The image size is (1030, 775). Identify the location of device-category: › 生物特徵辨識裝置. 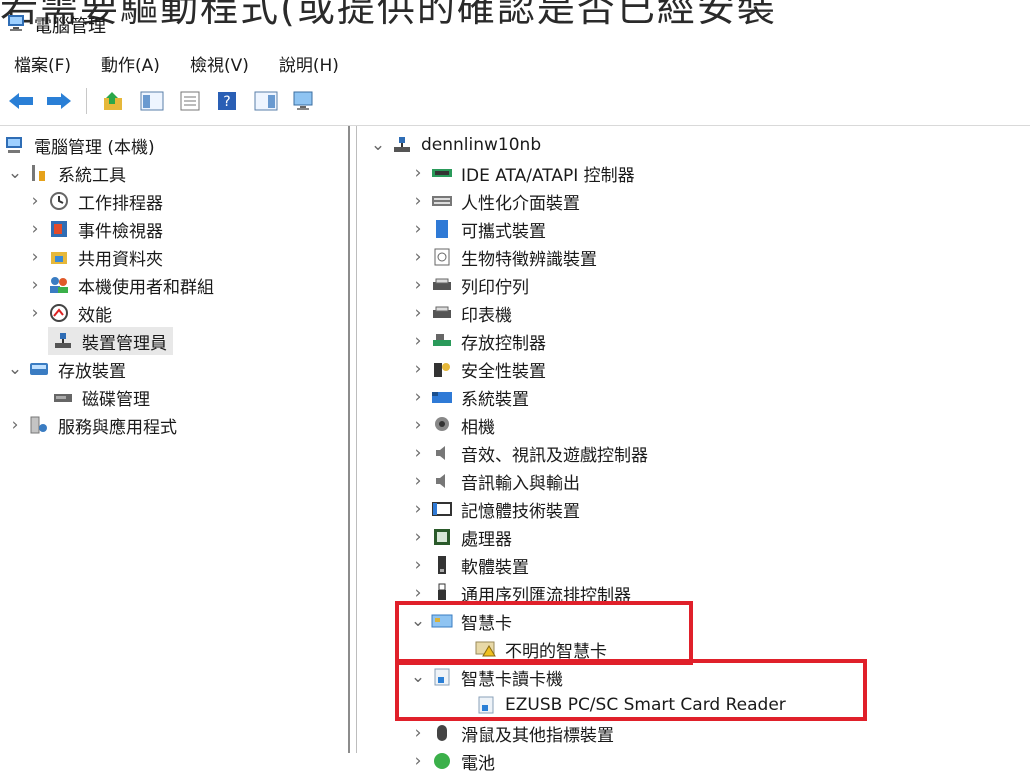
(503, 257).